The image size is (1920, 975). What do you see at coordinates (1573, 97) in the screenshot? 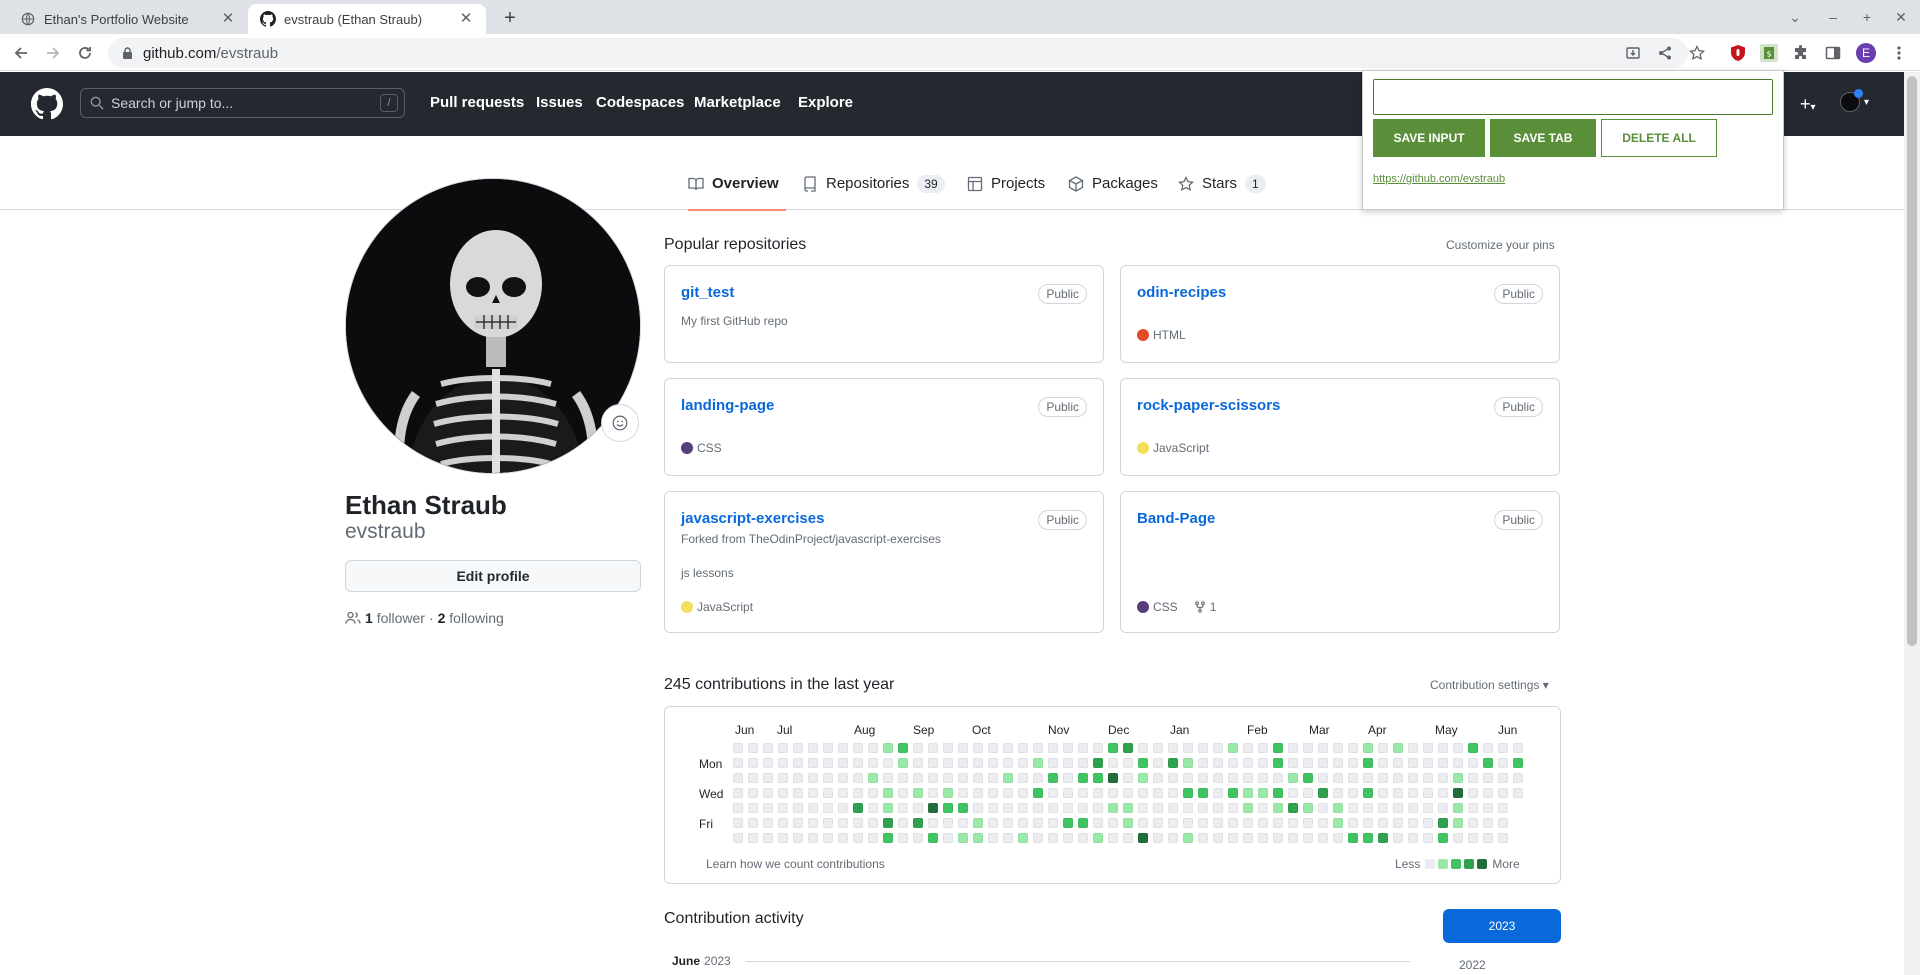
I see `save-input-field` at bounding box center [1573, 97].